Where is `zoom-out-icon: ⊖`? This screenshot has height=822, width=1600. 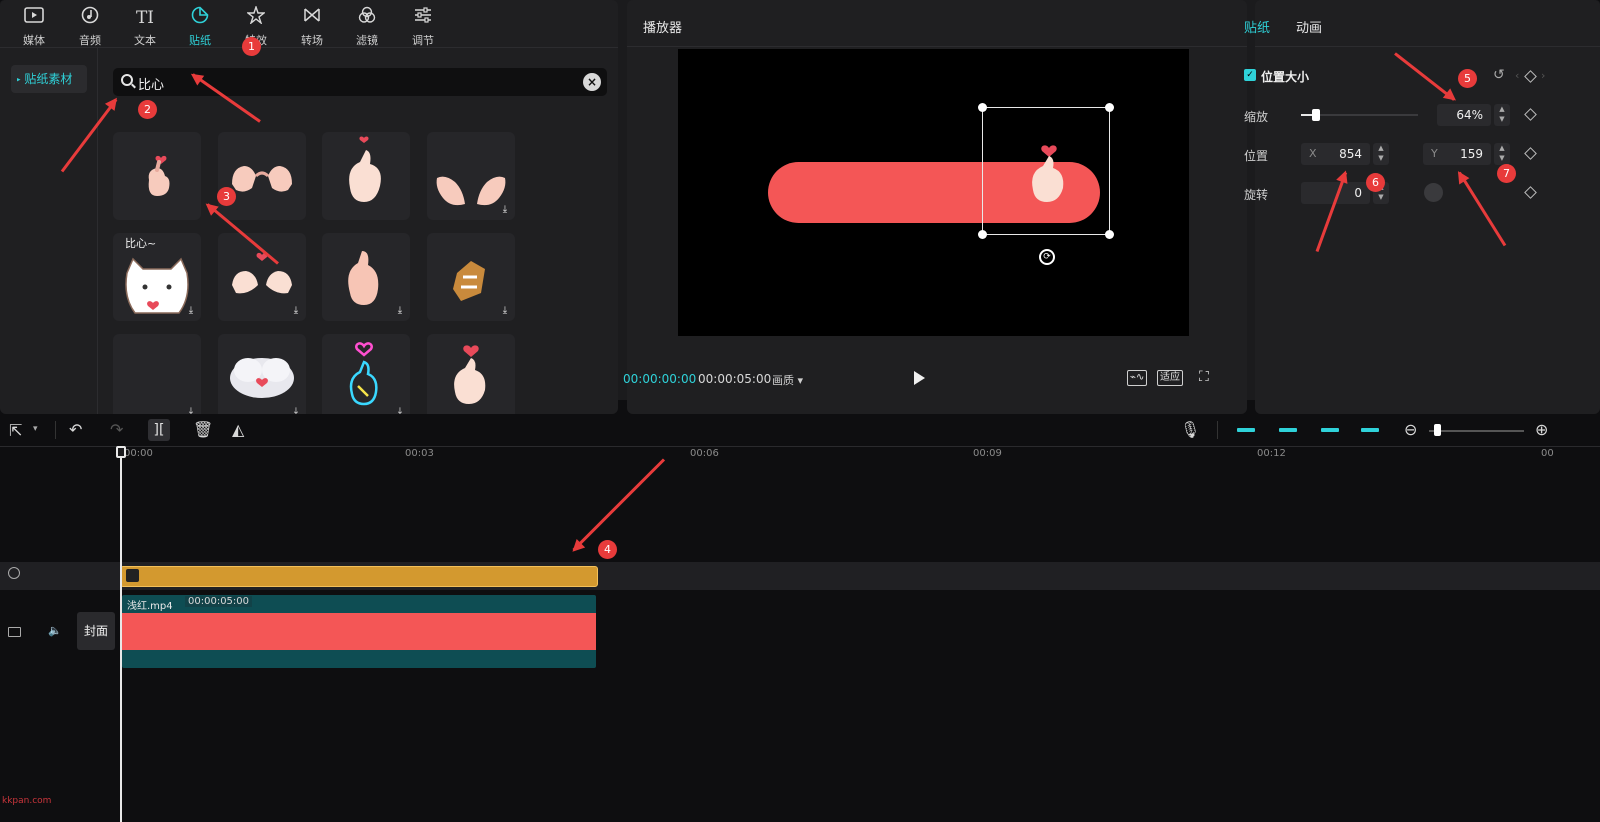
zoom-out-icon: ⊖ is located at coordinates (1410, 429).